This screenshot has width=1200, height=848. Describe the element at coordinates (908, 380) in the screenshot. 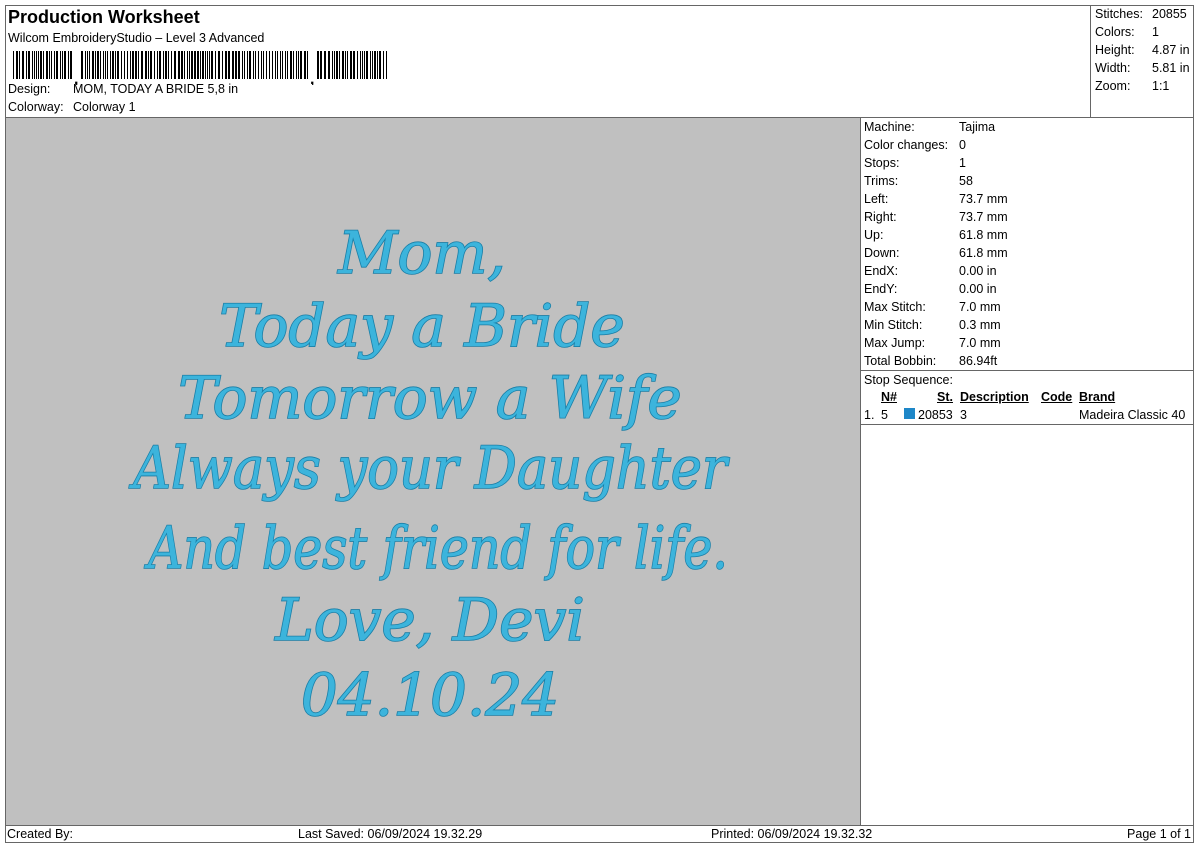

I see `stop-sequence-heading: Stop Sequence:` at that location.